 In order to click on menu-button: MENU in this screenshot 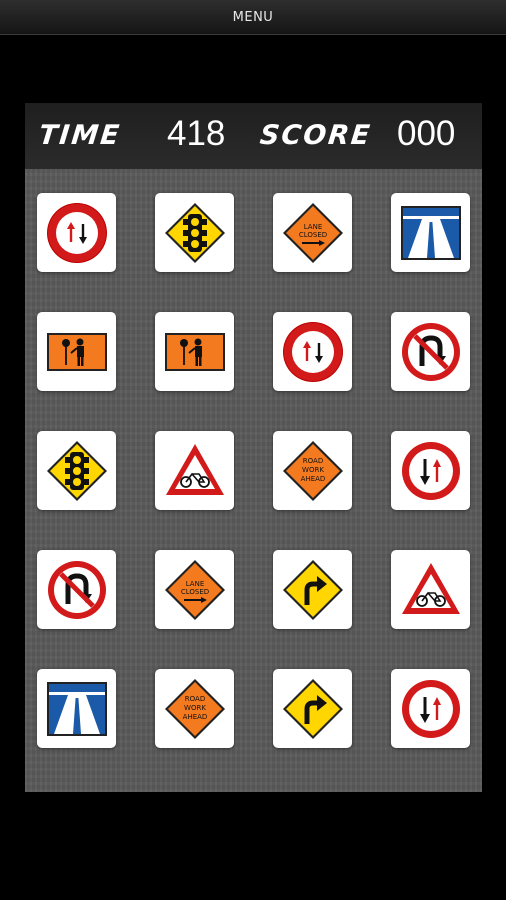, I will do `click(253, 17)`.